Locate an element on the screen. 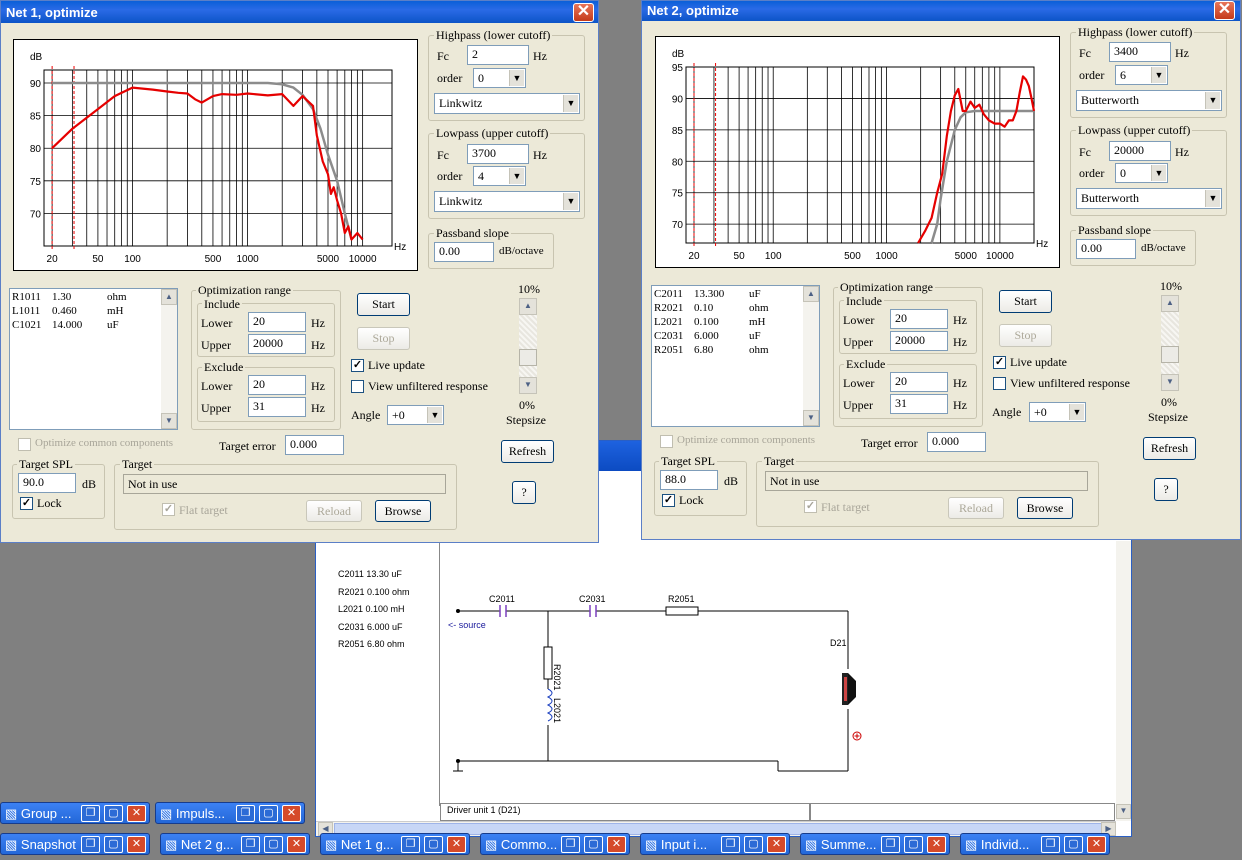  minimized-window: ▧ Summe... ❐ ▢ ✕ is located at coordinates (875, 844).